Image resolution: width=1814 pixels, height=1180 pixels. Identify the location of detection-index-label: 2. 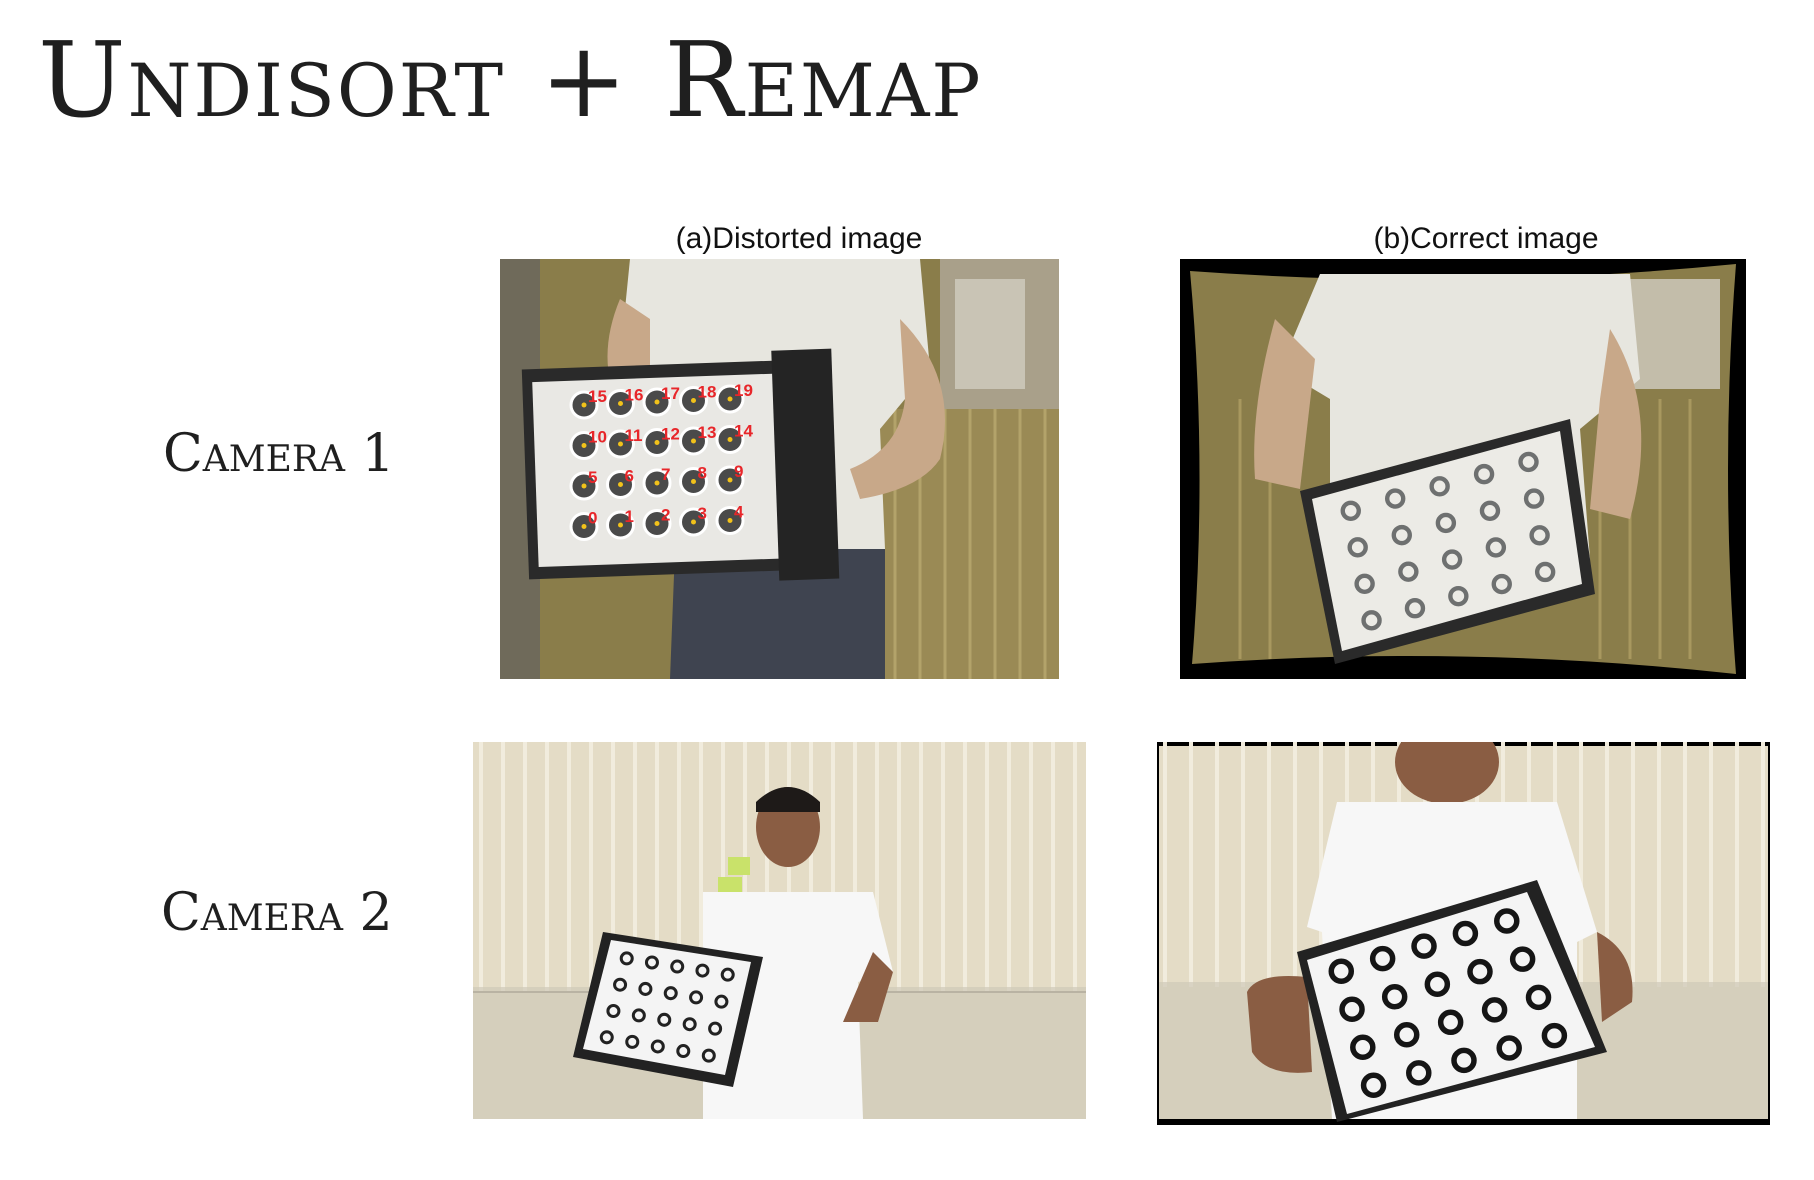
(665, 515).